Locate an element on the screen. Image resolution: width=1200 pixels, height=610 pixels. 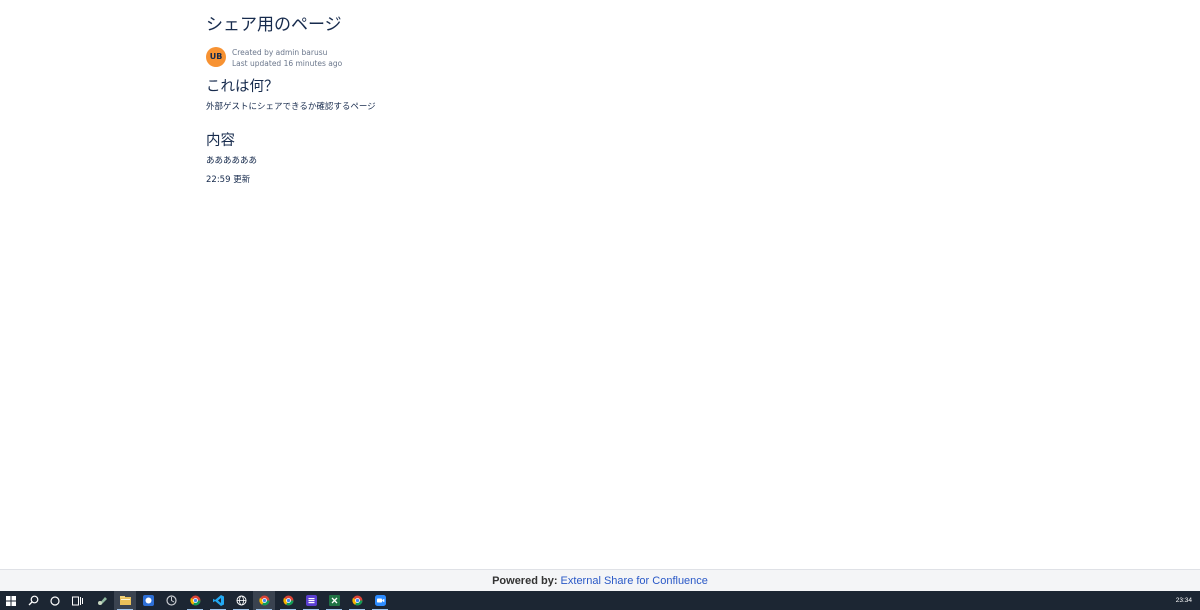
file-explorer-icon is located at coordinates (125, 600).